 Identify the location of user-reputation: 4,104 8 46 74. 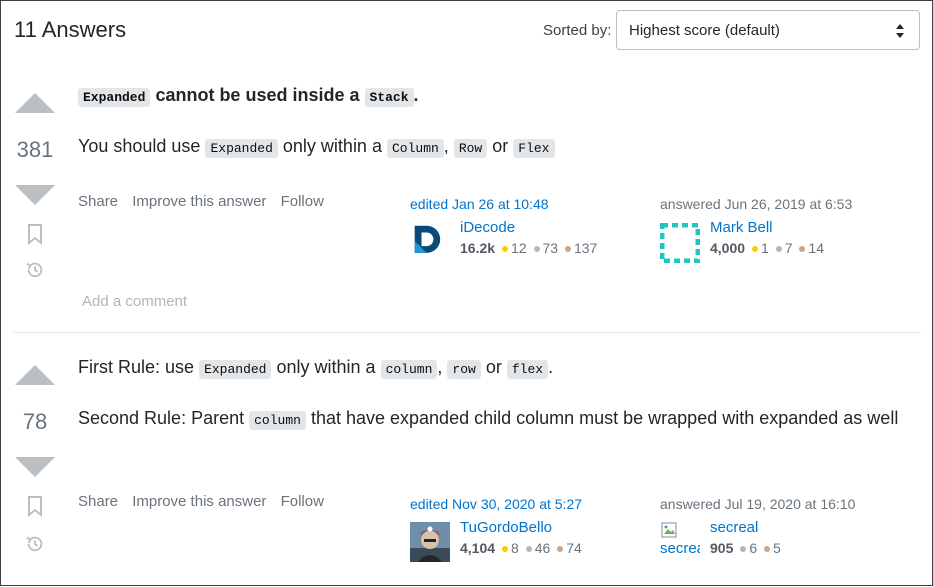
(521, 548).